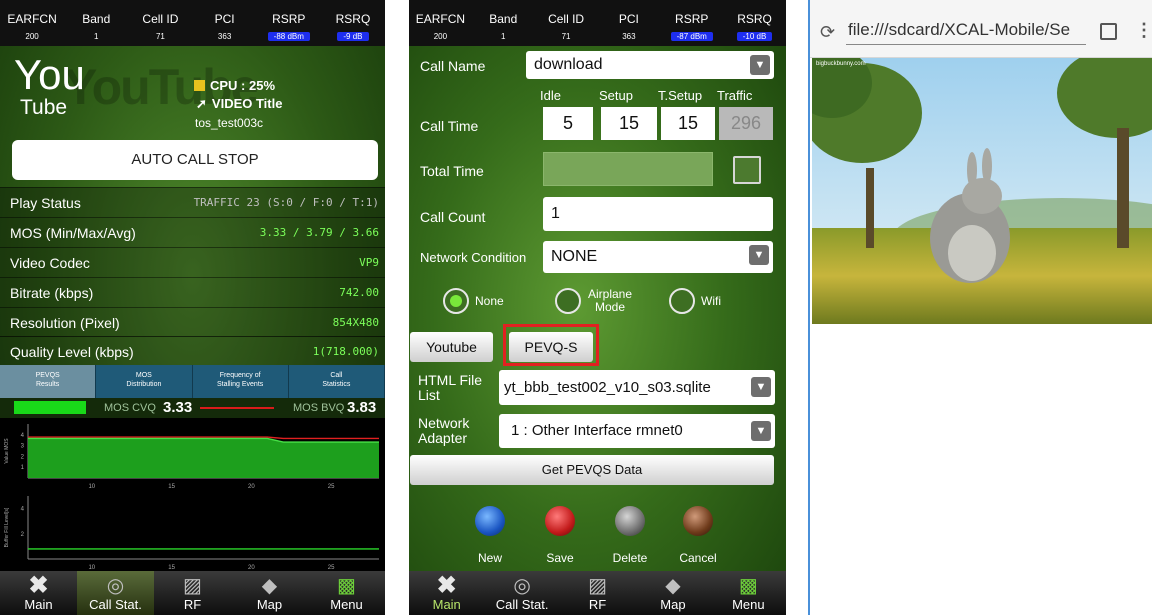 This screenshot has width=1152, height=615. I want to click on mos-bvq-value: 3.83, so click(362, 407).